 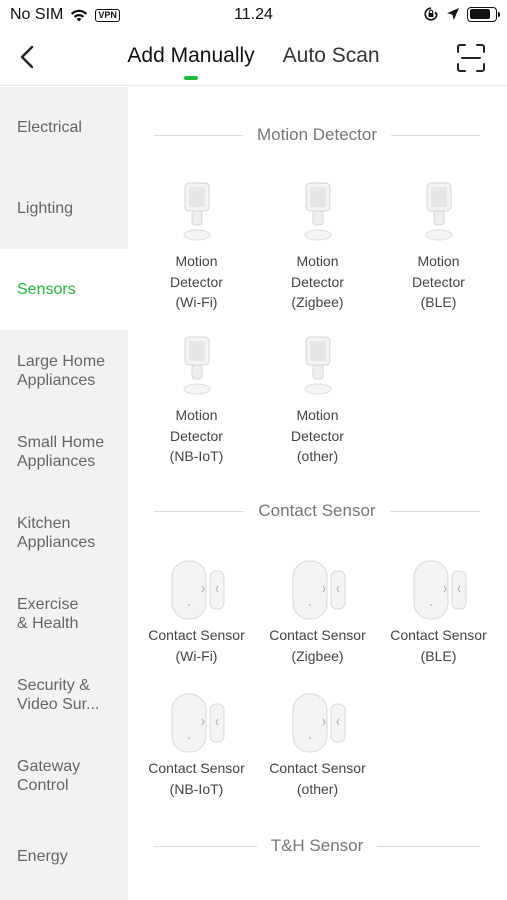 I want to click on scan-code-icon, so click(x=471, y=58).